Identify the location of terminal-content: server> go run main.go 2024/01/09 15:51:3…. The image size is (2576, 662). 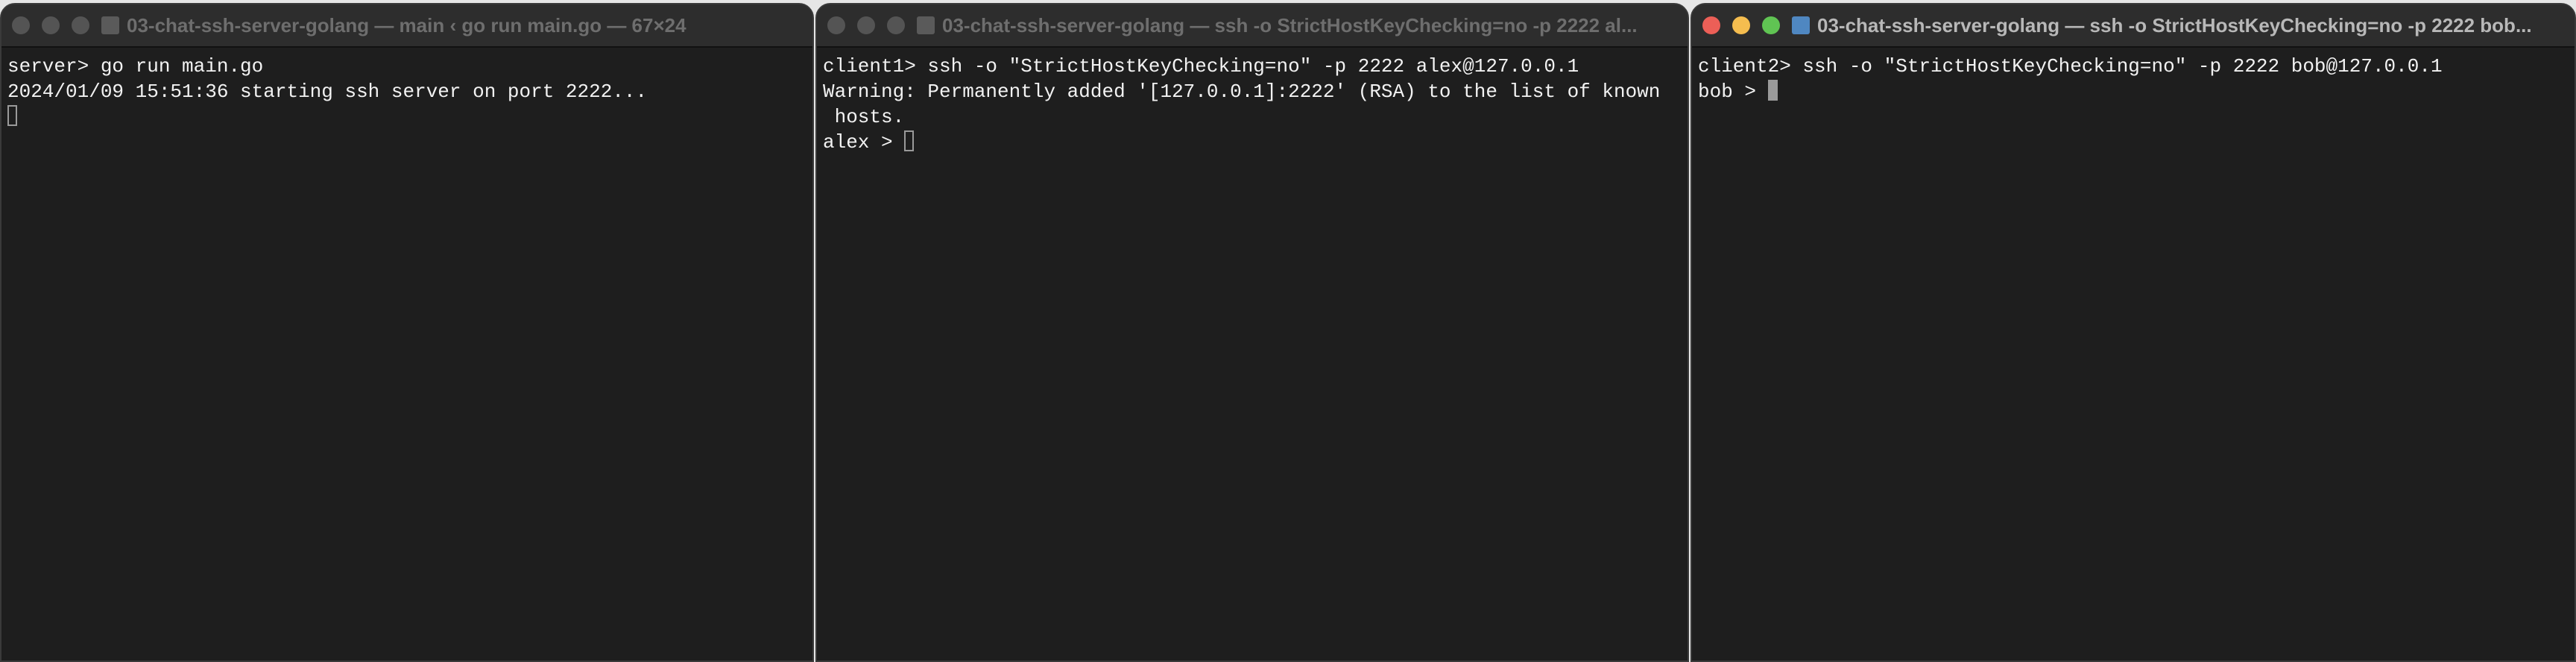
(407, 89).